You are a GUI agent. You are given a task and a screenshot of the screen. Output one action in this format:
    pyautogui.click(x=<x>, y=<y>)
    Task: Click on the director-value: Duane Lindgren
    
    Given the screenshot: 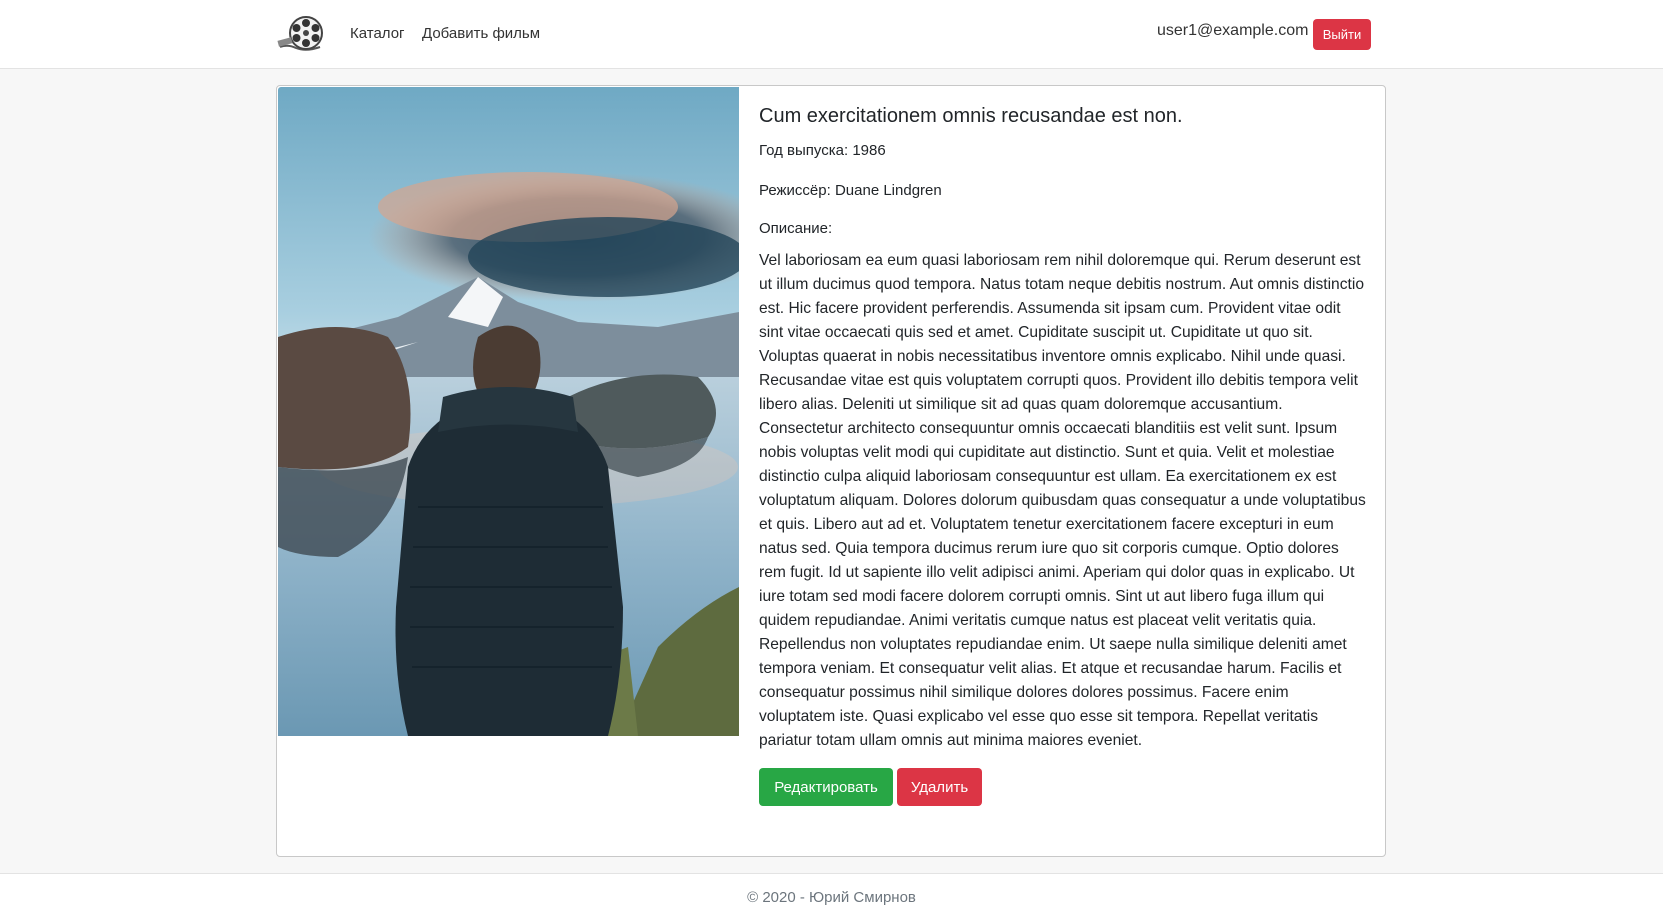 What is the action you would take?
    pyautogui.click(x=888, y=190)
    